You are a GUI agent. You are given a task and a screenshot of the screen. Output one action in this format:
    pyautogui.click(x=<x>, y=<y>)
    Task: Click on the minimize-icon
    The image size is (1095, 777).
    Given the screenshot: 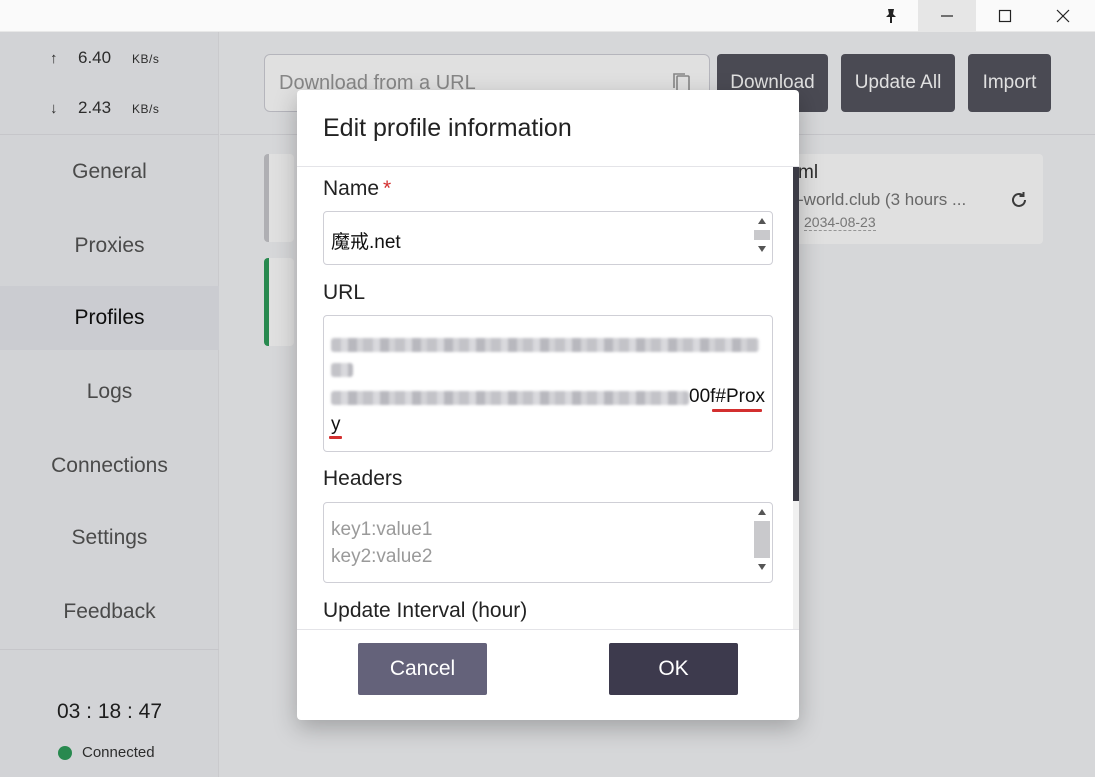 What is the action you would take?
    pyautogui.click(x=947, y=16)
    